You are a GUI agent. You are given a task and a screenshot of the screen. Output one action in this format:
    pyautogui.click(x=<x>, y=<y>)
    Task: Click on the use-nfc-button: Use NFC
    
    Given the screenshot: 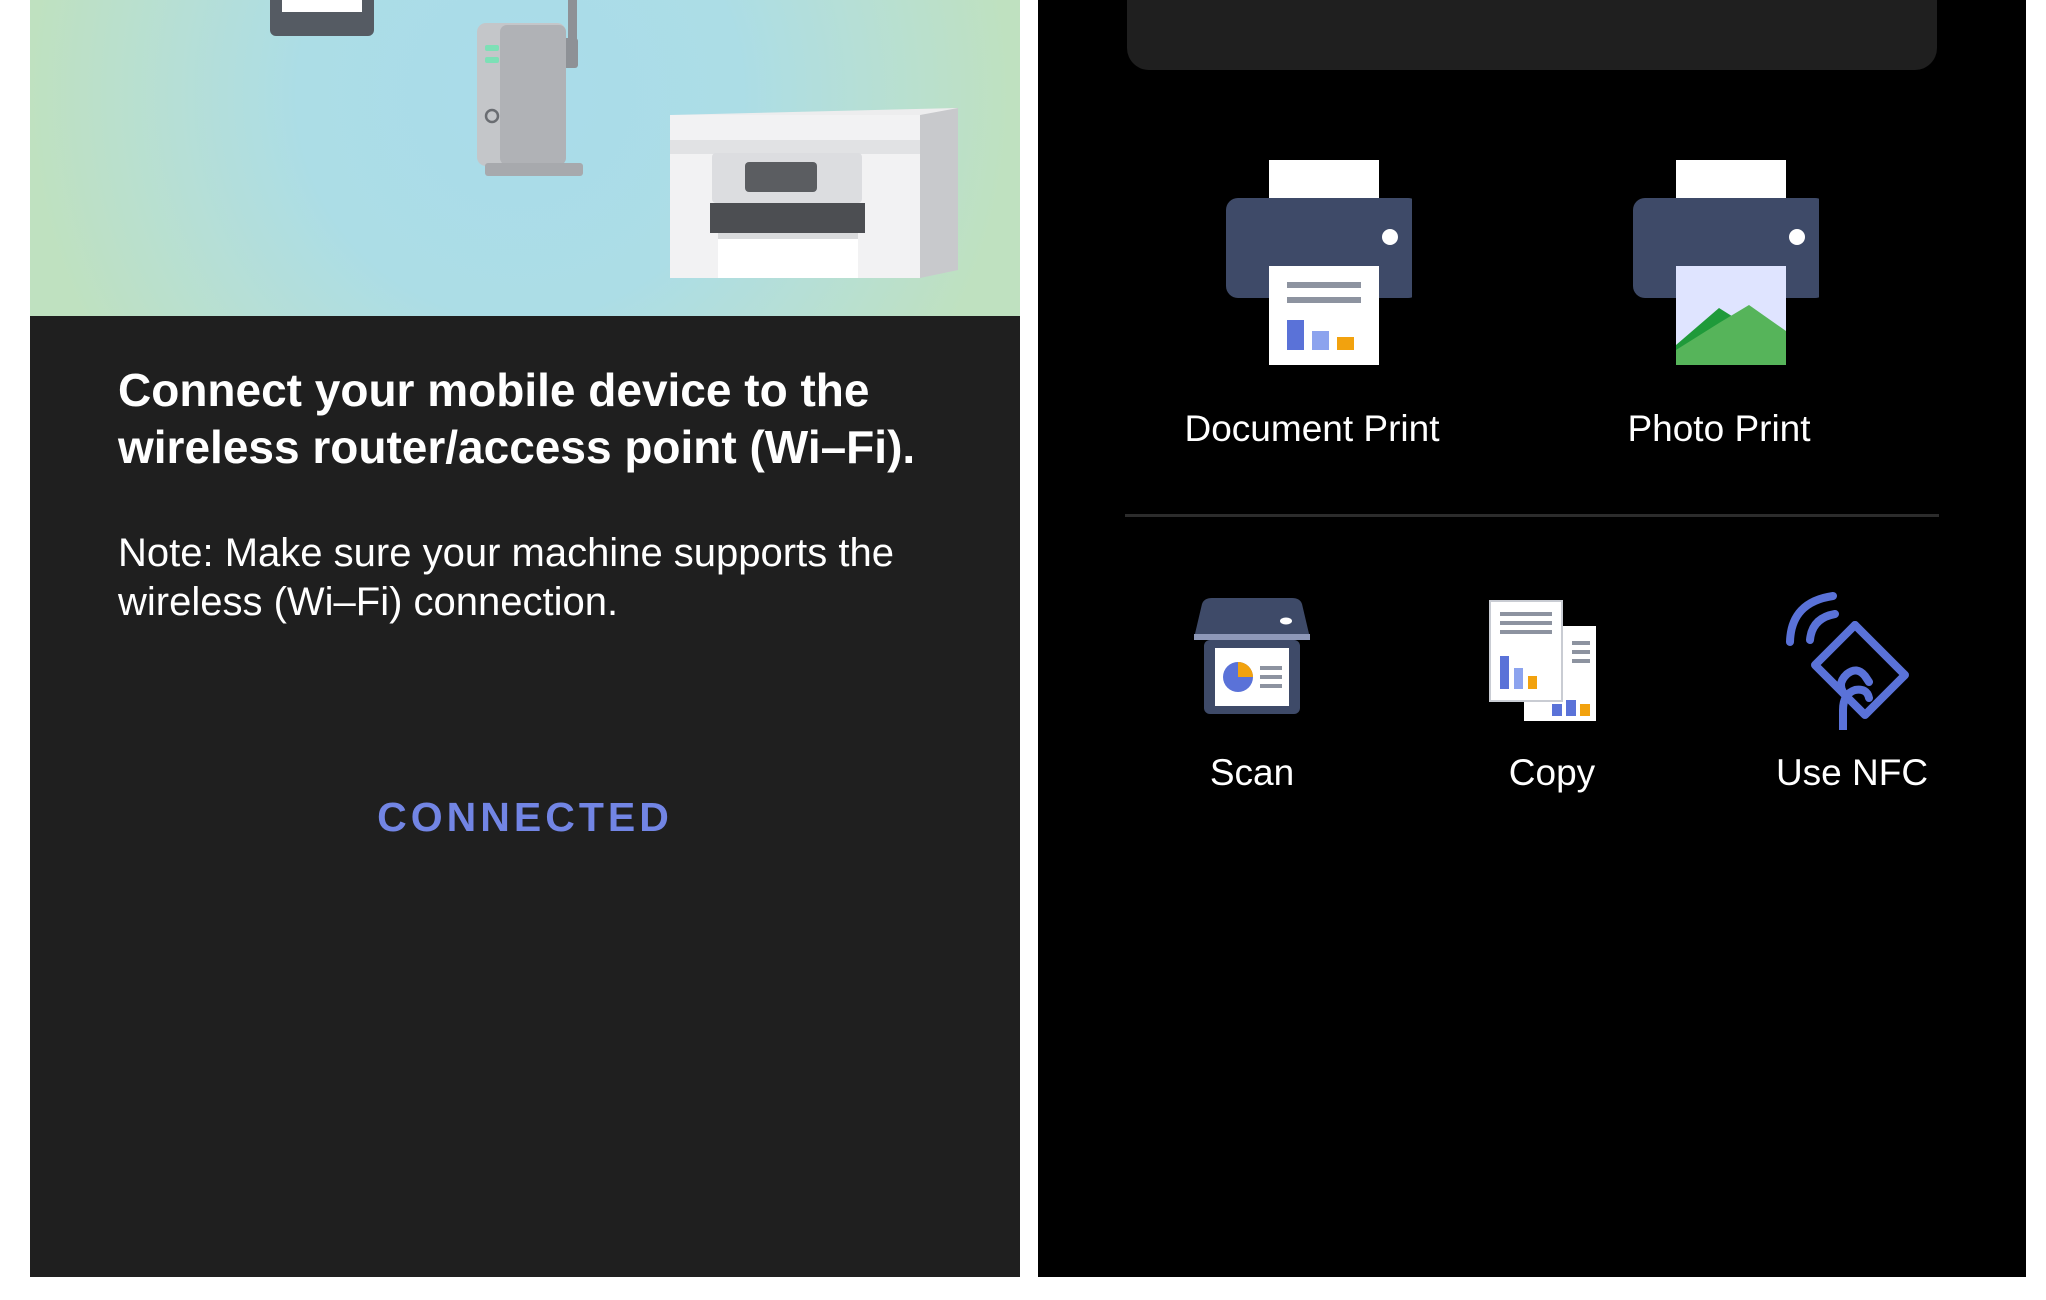 What is the action you would take?
    pyautogui.click(x=1852, y=699)
    